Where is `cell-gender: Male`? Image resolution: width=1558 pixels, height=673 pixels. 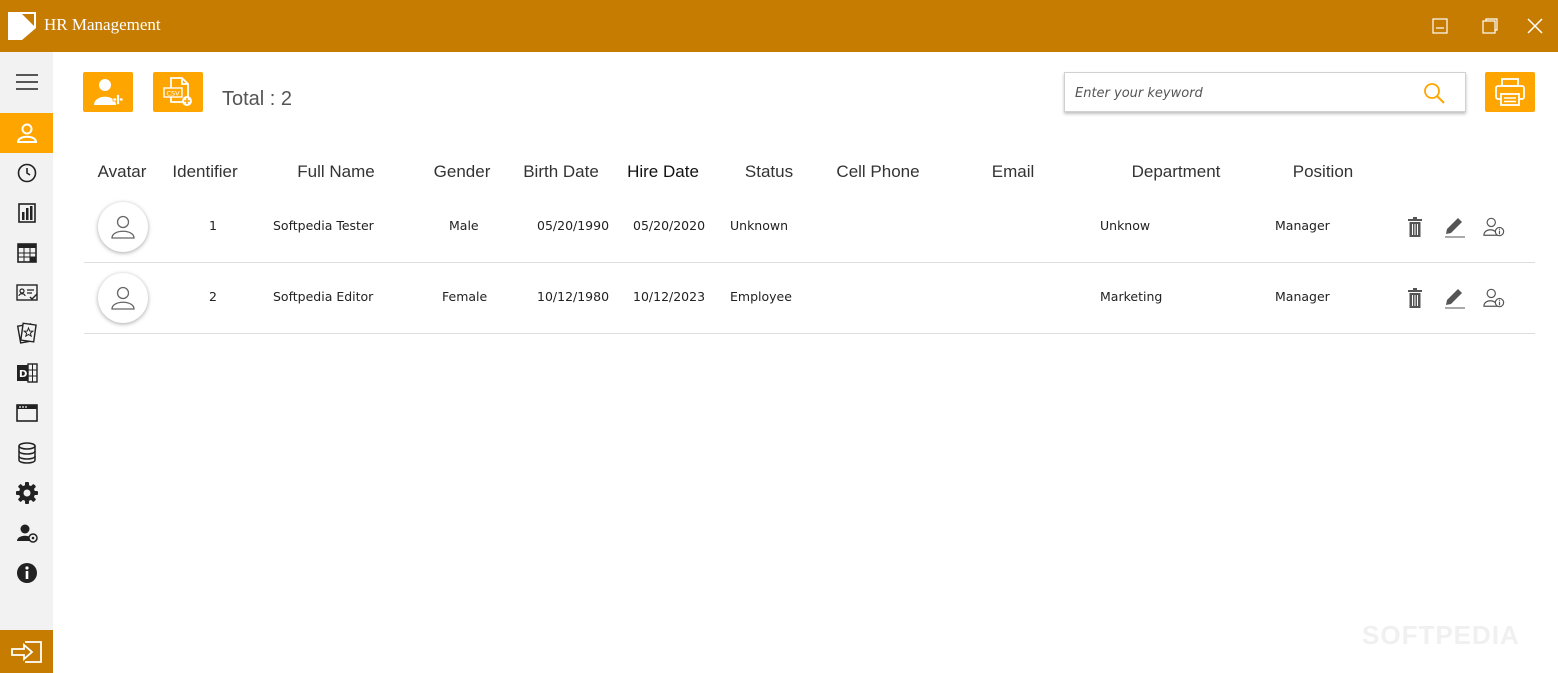
cell-gender: Male is located at coordinates (464, 225).